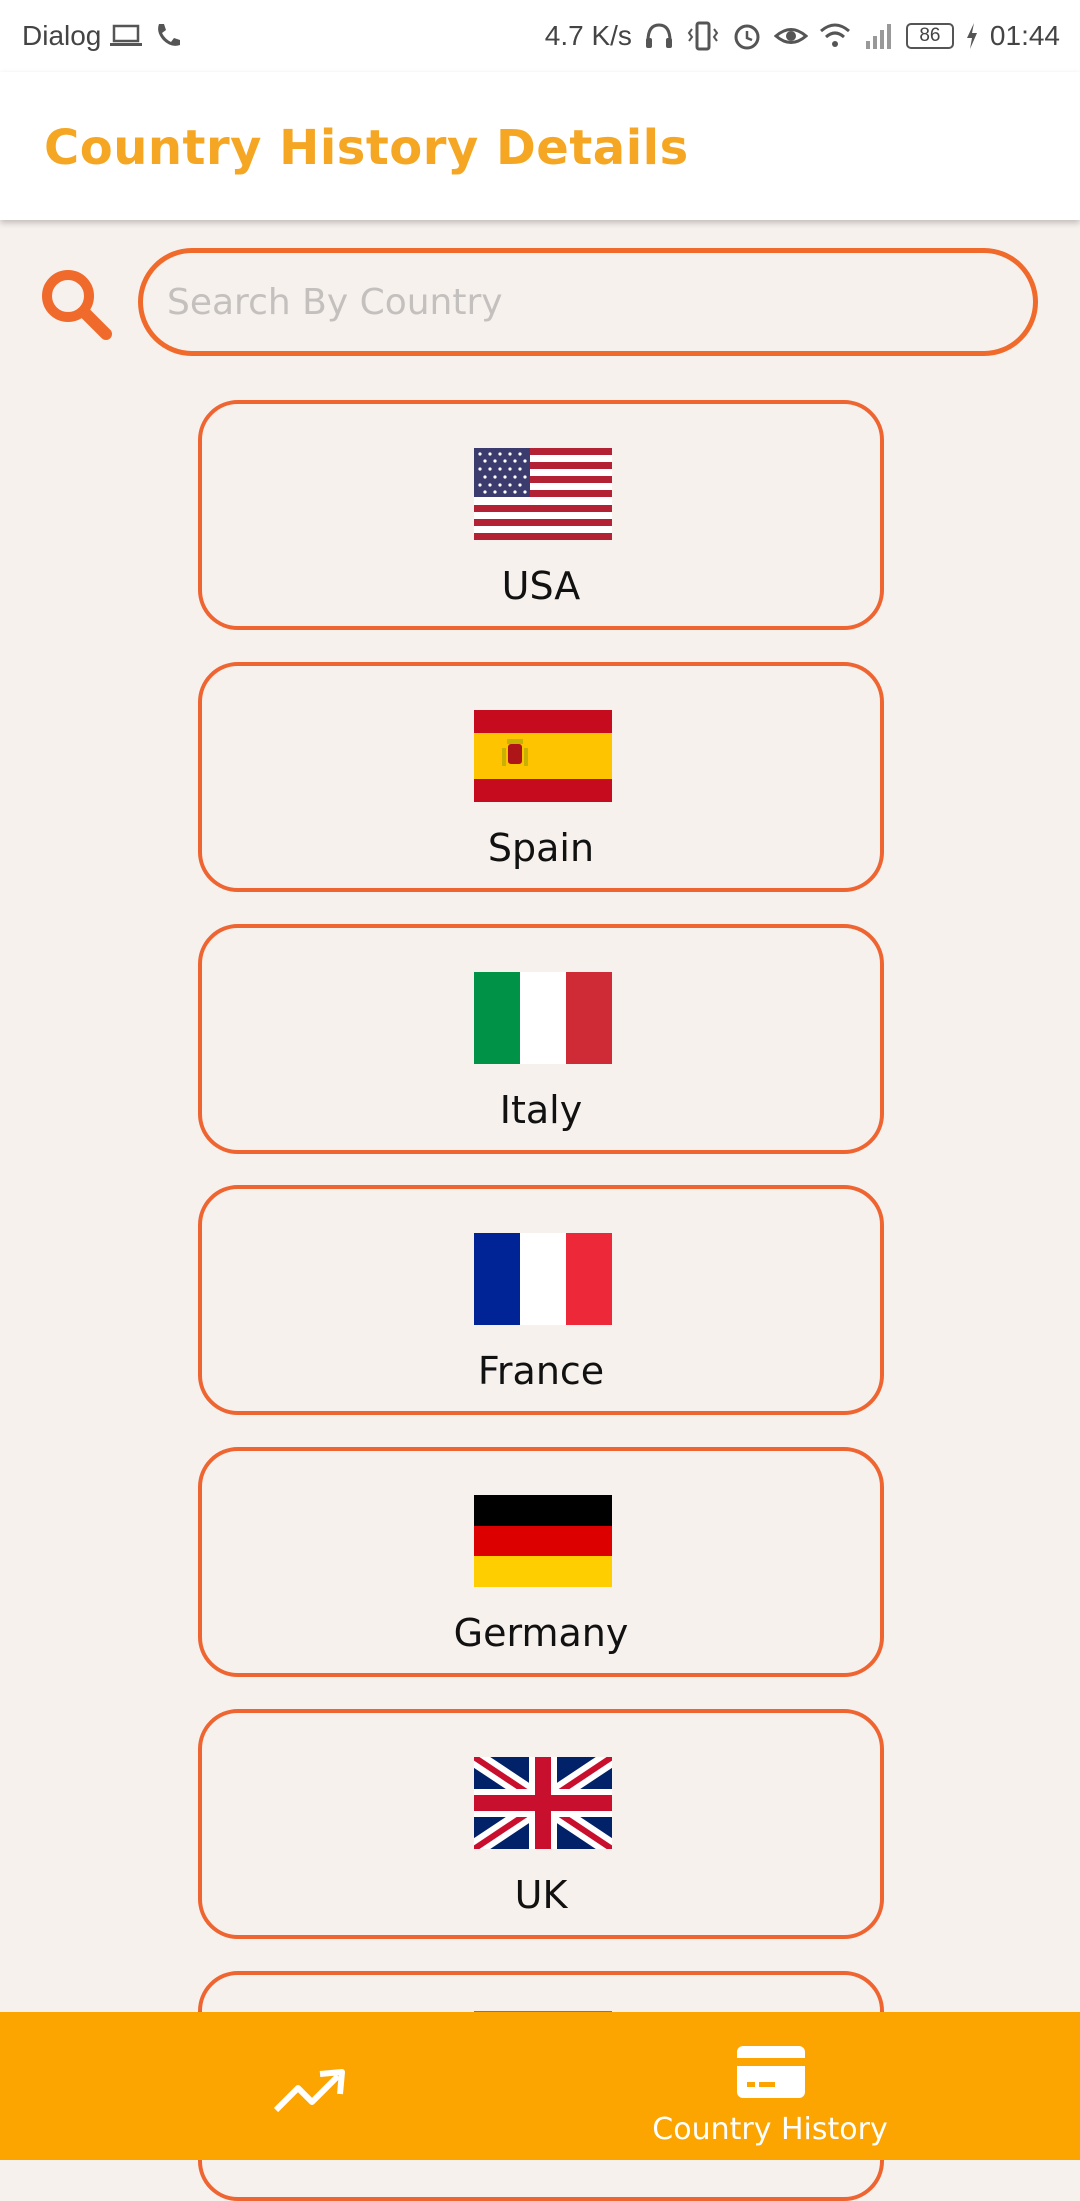 Image resolution: width=1080 pixels, height=2201 pixels. Describe the element at coordinates (541, 848) in the screenshot. I see `country-name: Spain` at that location.